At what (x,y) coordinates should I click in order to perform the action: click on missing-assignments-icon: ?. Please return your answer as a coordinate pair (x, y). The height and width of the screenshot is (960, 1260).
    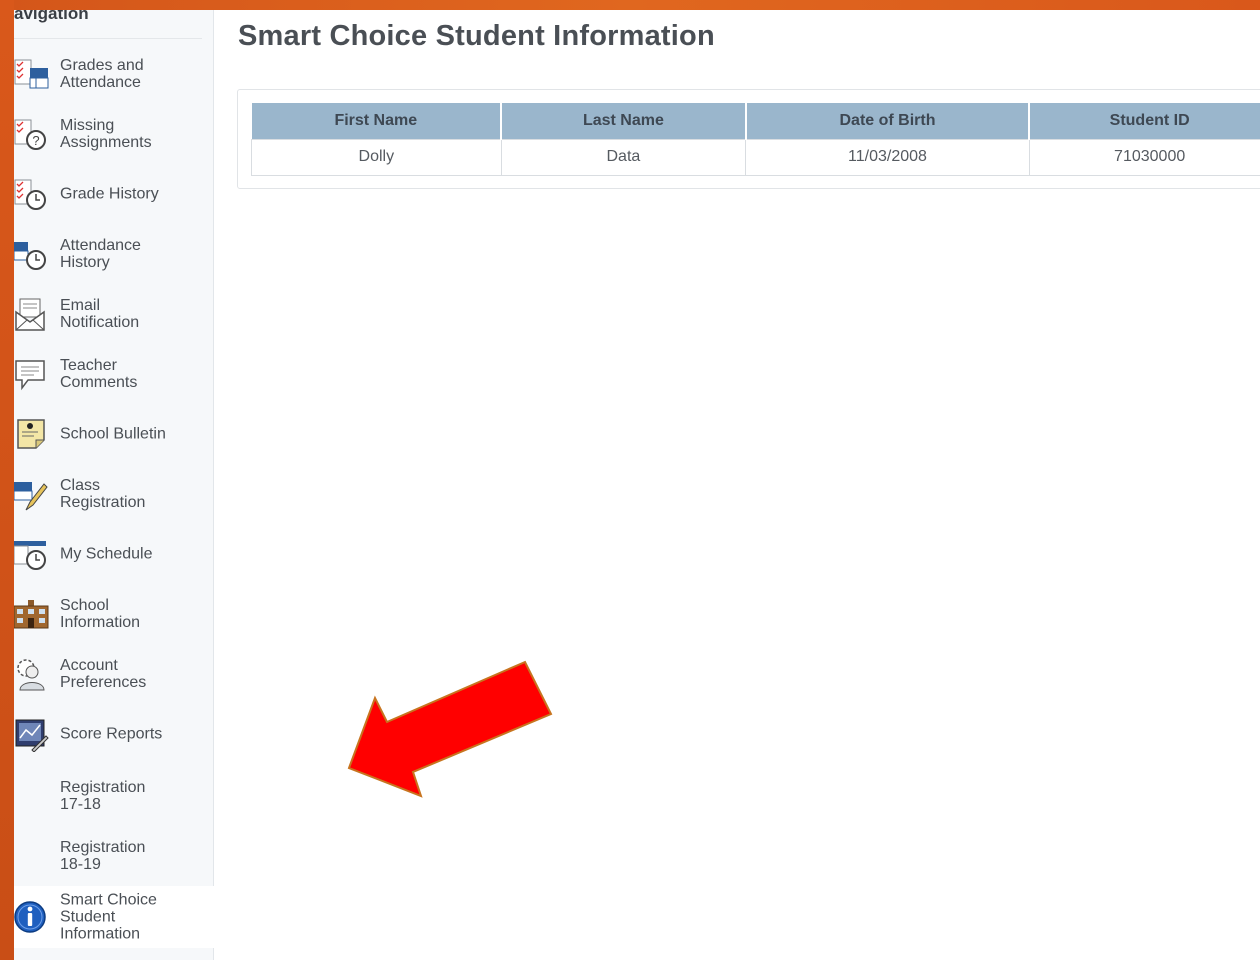
    Looking at the image, I should click on (30, 134).